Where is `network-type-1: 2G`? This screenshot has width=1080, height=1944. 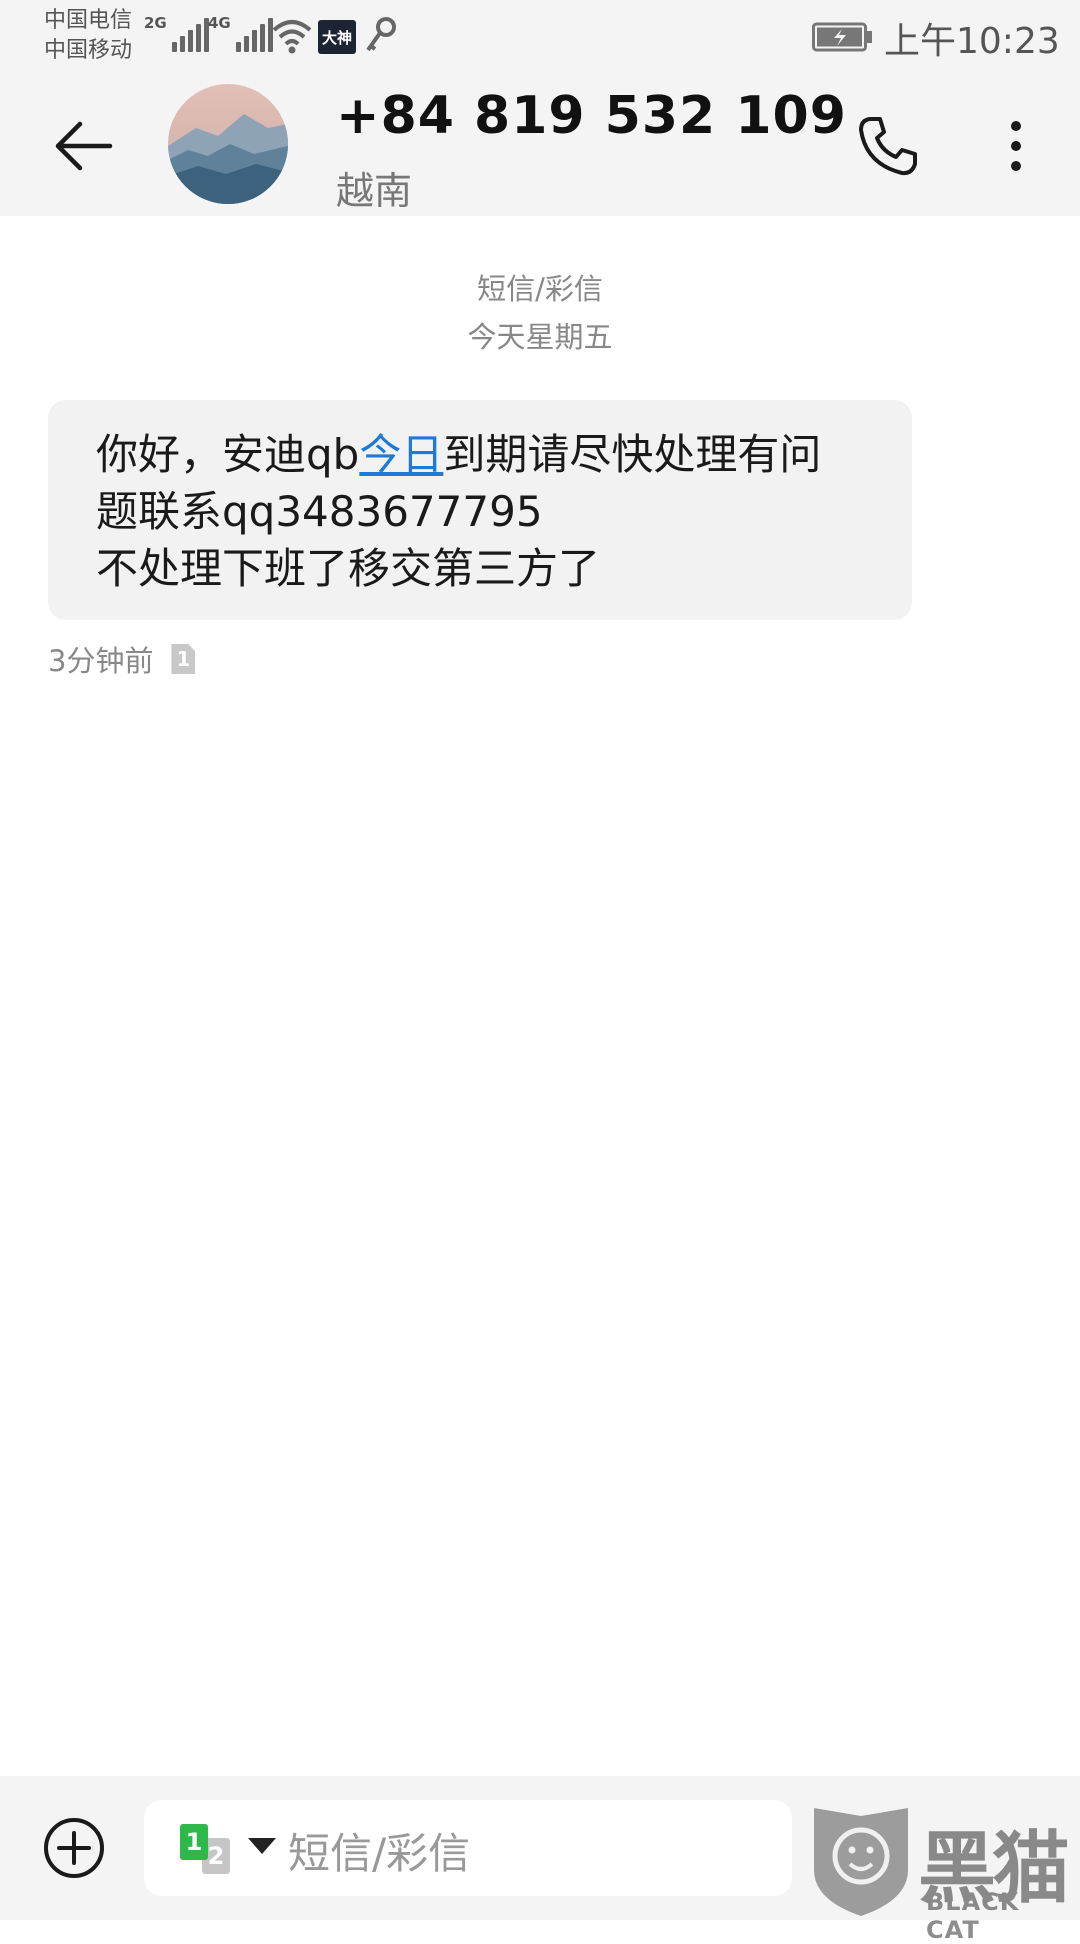 network-type-1: 2G is located at coordinates (155, 23).